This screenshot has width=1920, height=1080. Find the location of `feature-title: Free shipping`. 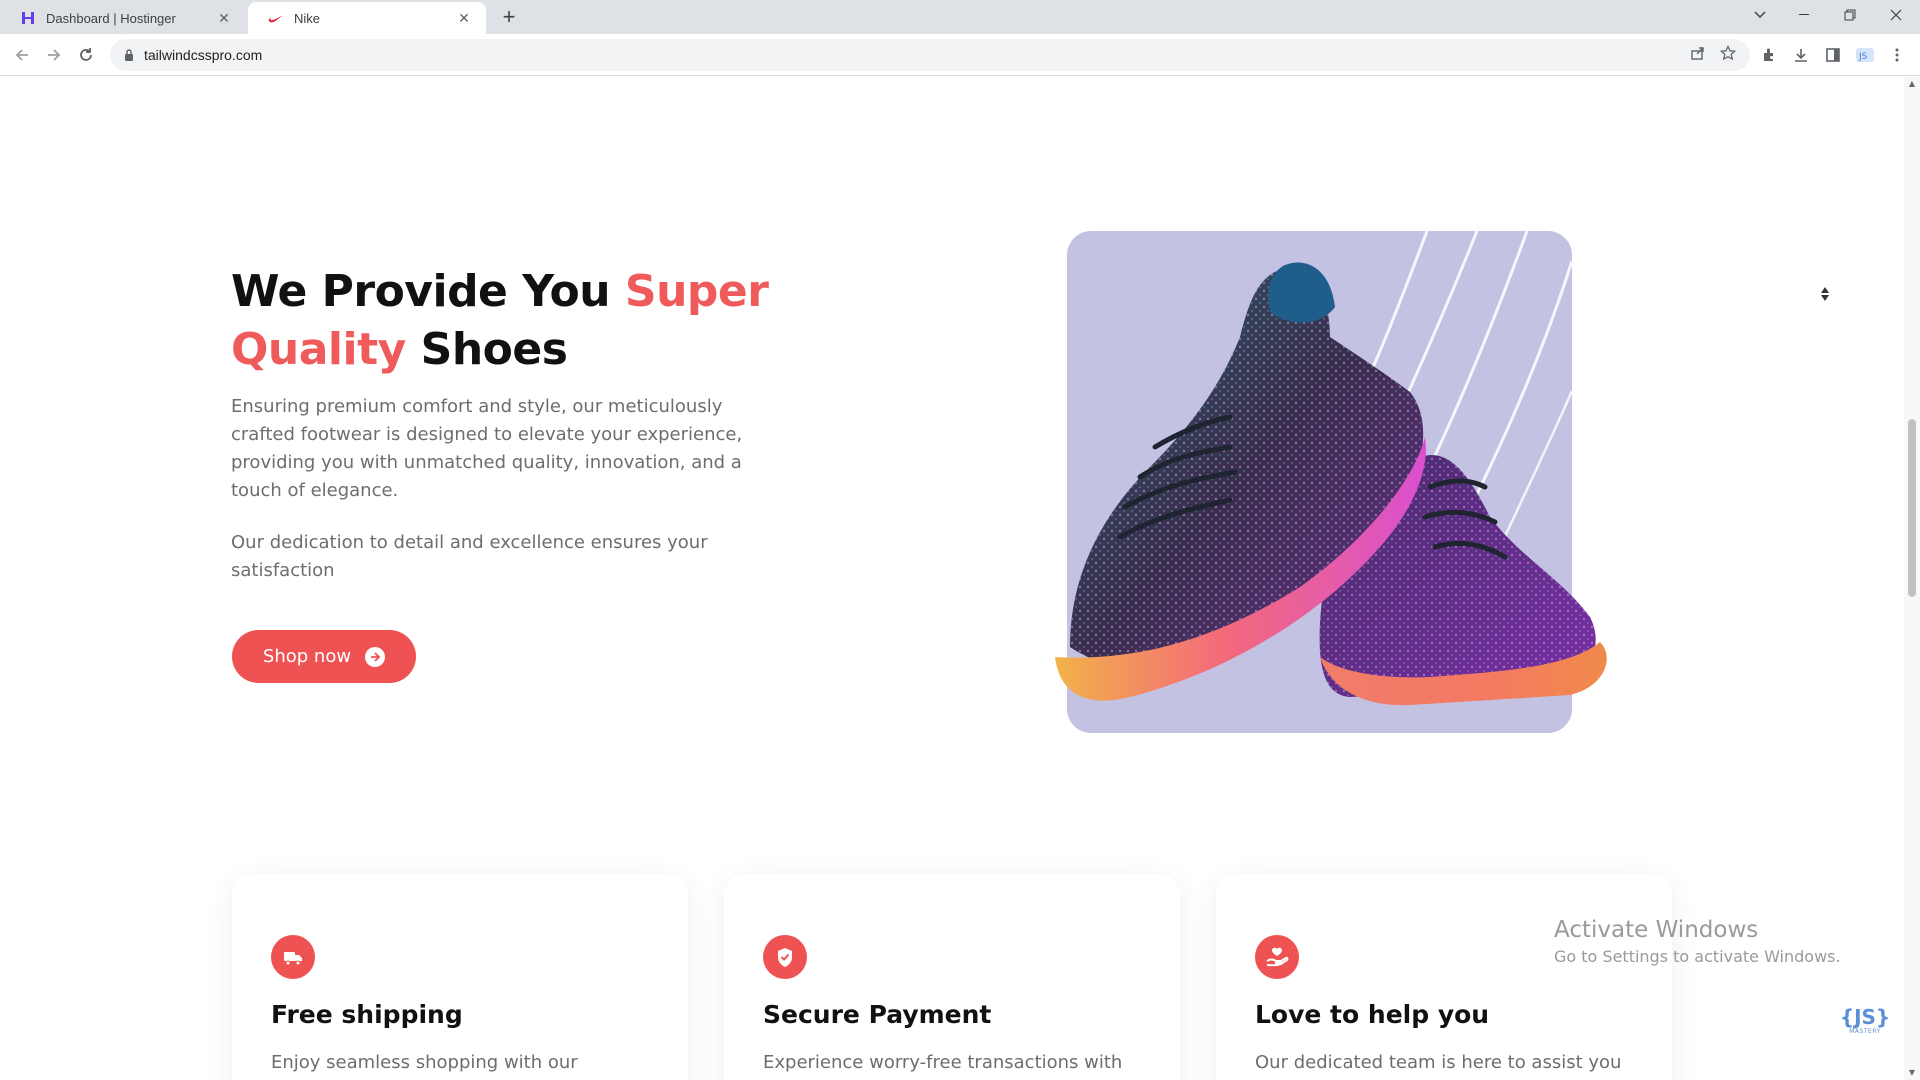

feature-title: Free shipping is located at coordinates (367, 1014).